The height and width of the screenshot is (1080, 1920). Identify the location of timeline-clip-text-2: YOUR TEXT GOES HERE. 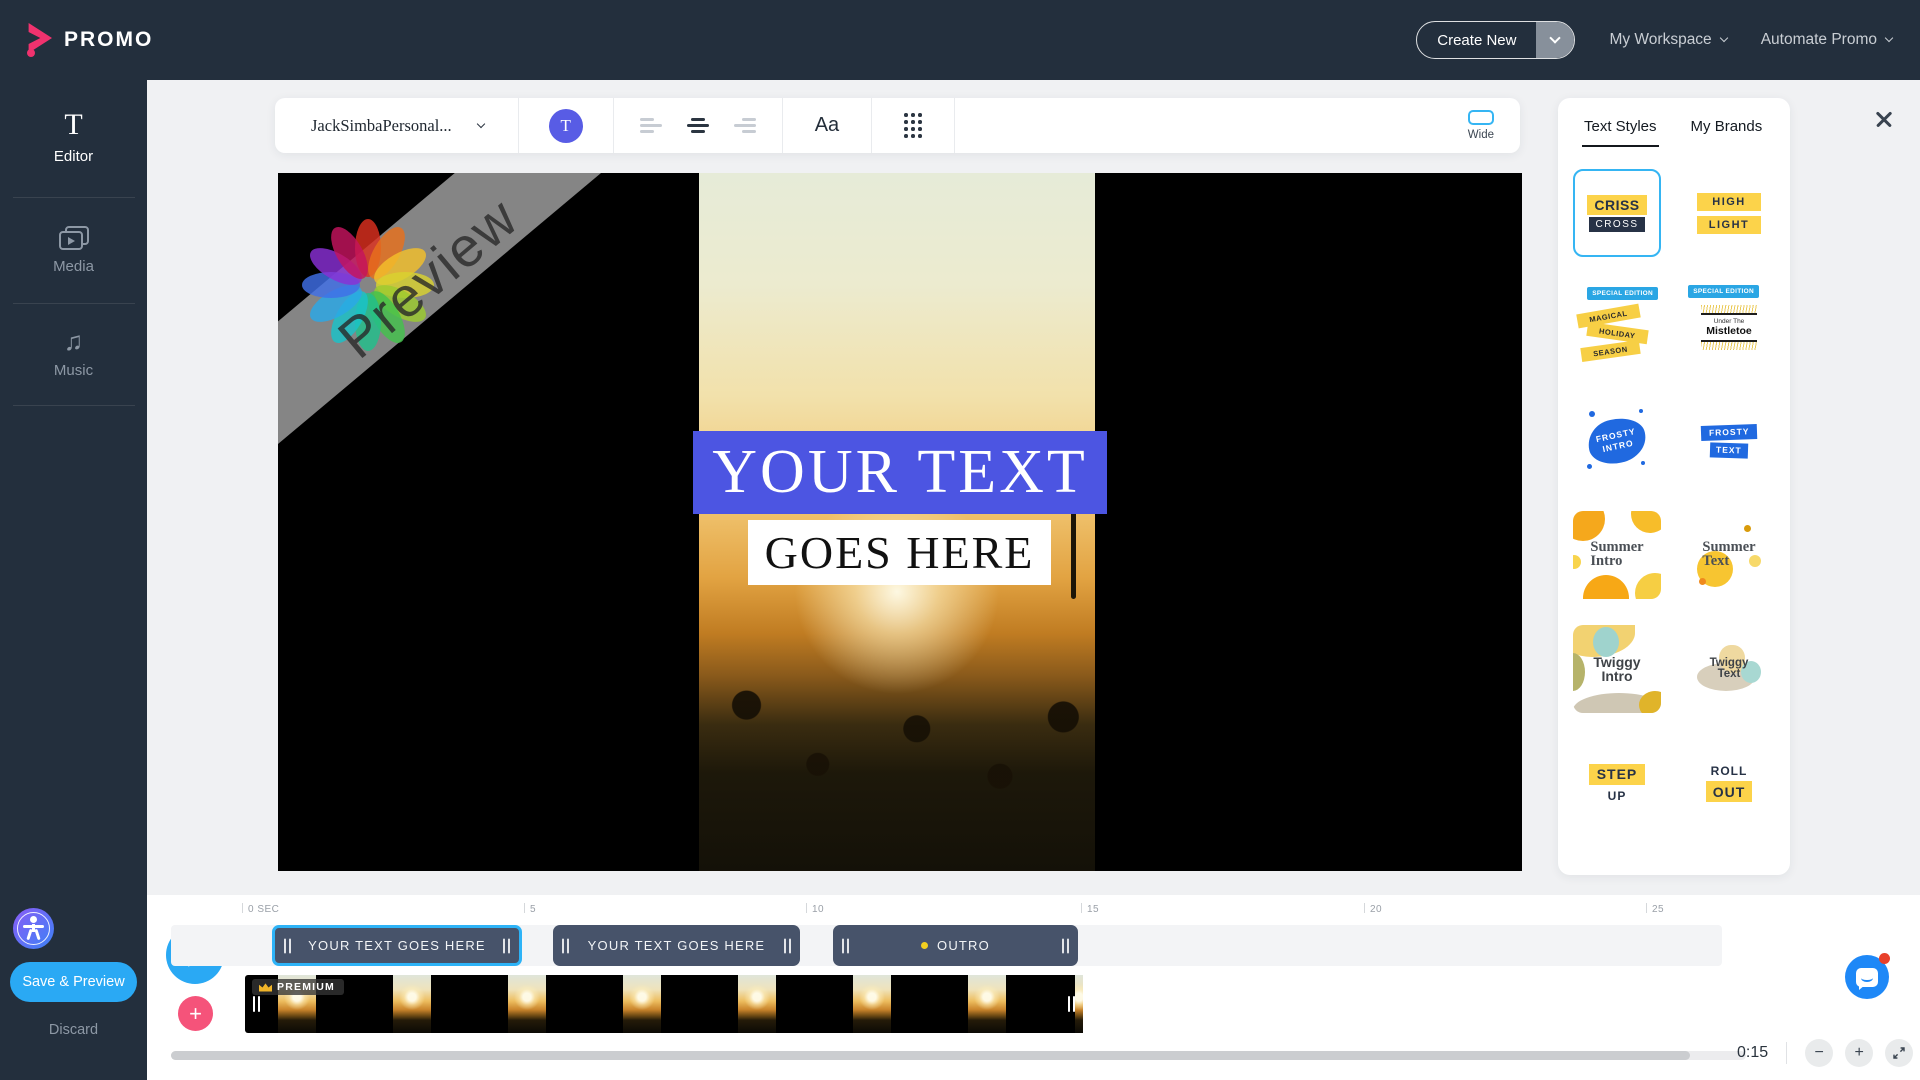
(676, 945).